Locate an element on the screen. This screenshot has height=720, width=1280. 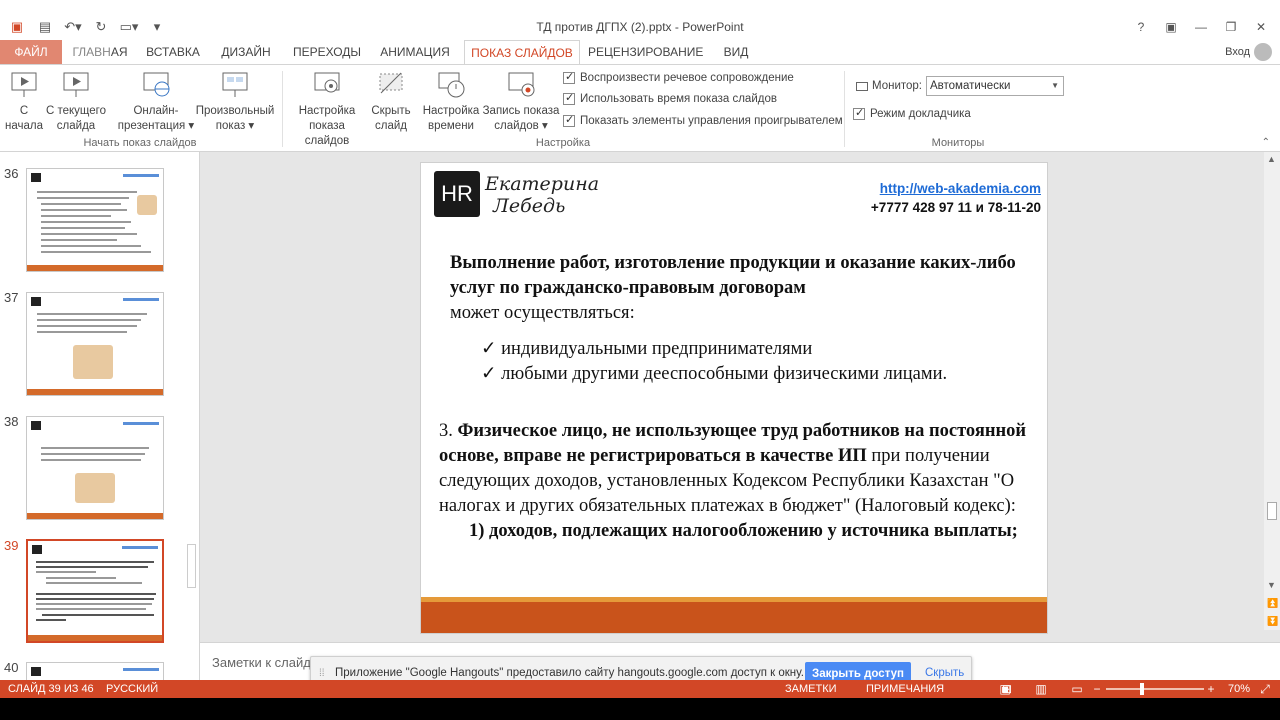
hide-slide-label-1: Скрыть is located at coordinates (391, 111).